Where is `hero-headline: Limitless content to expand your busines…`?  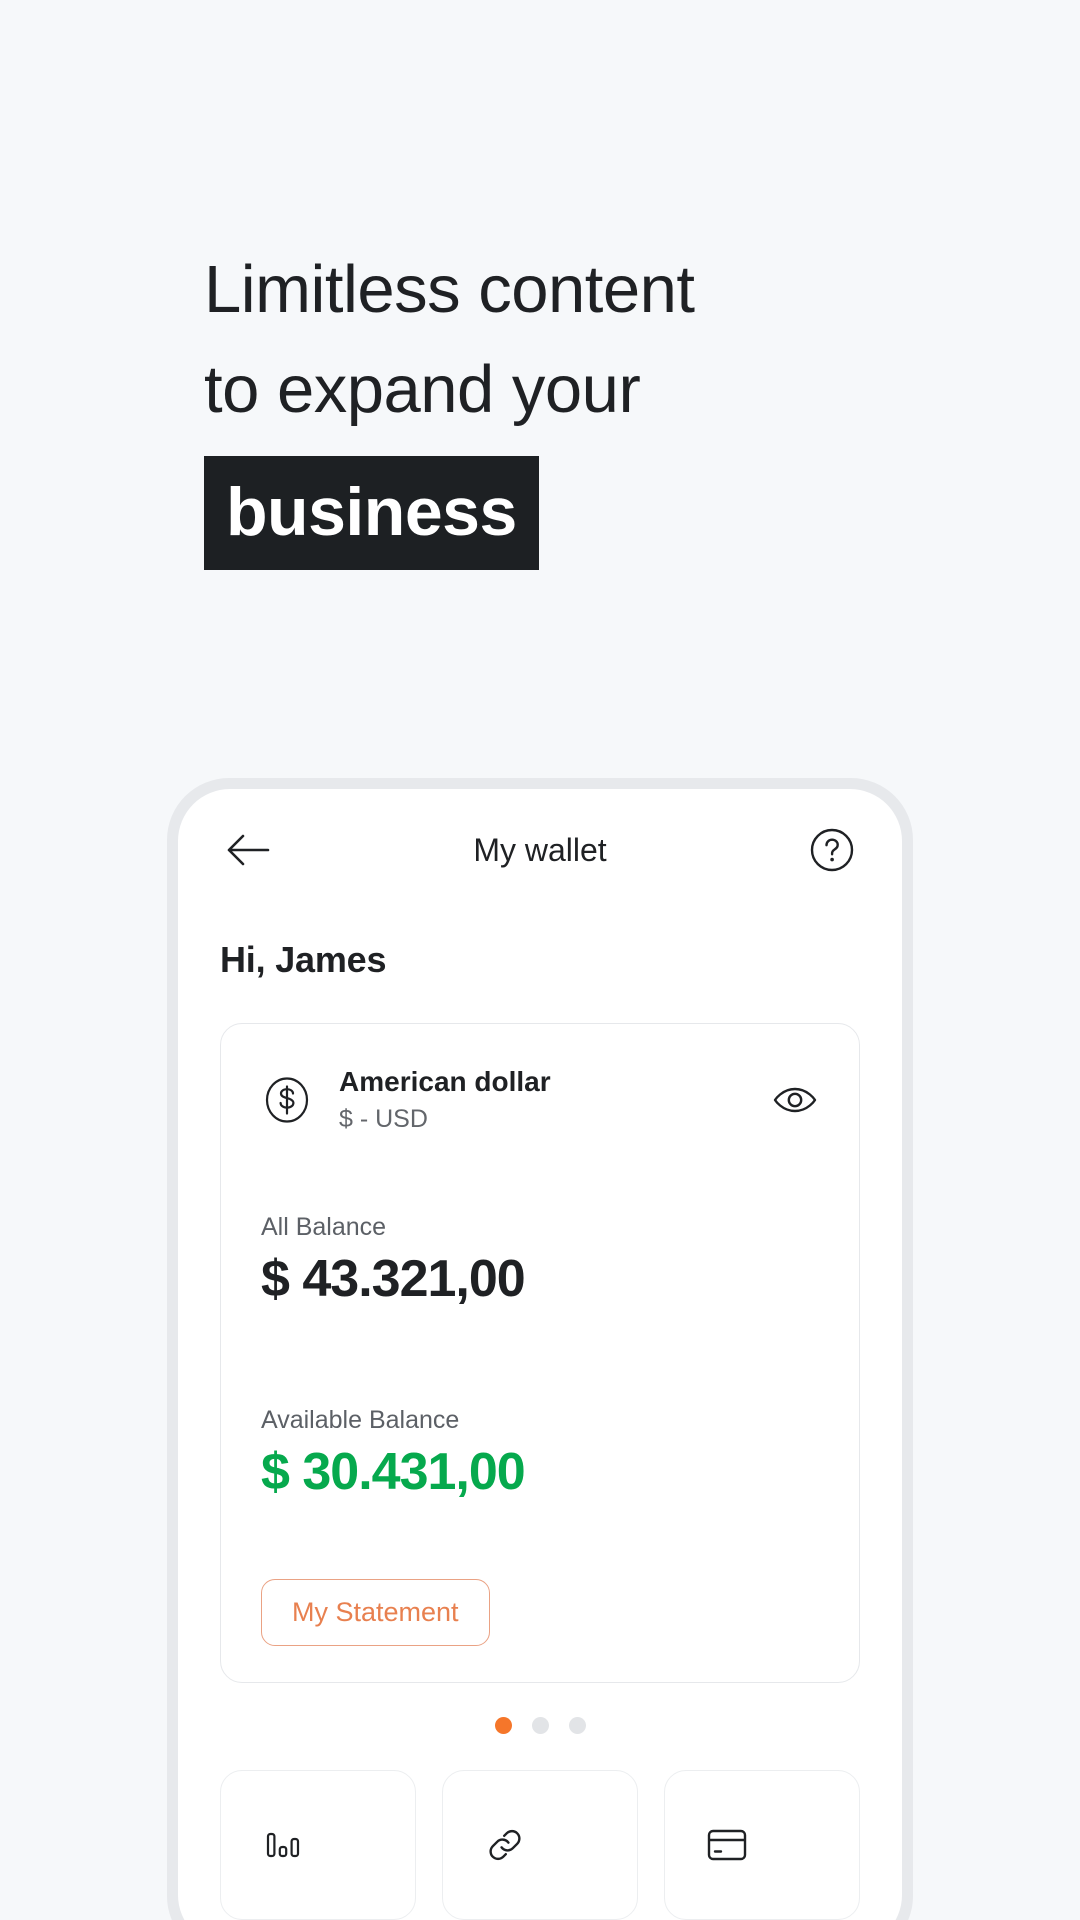 hero-headline: Limitless content to expand your busines… is located at coordinates (564, 405).